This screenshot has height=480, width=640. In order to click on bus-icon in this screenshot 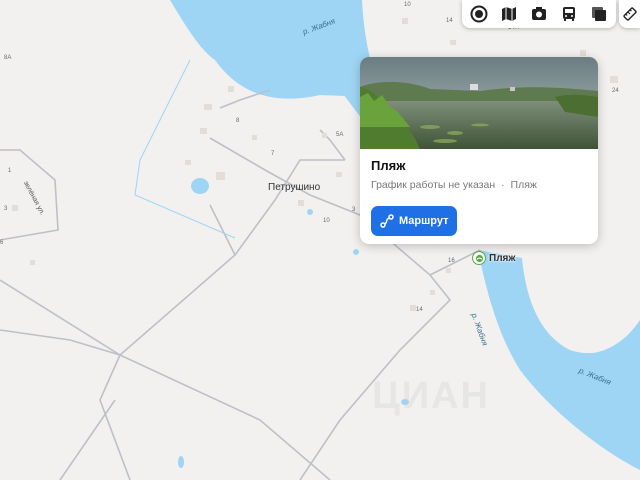, I will do `click(569, 14)`.